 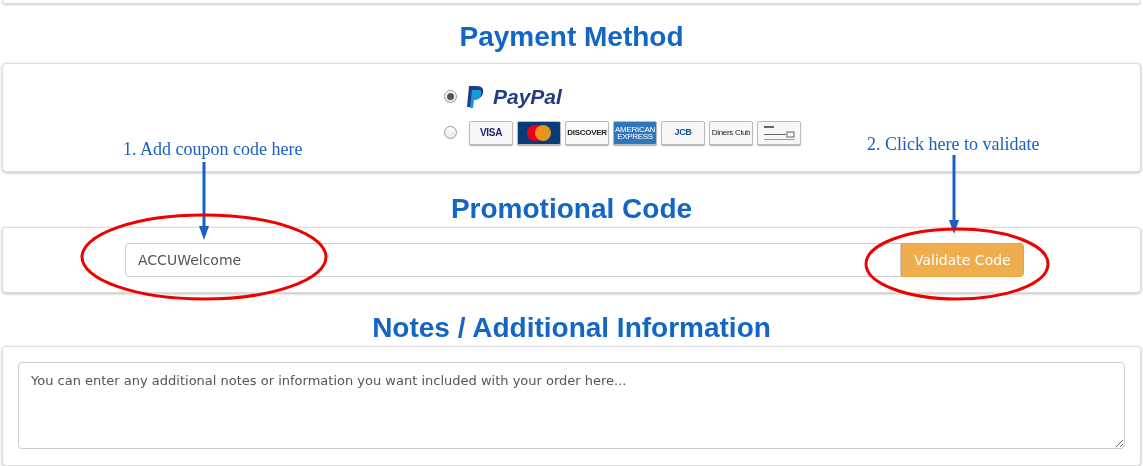 What do you see at coordinates (587, 132) in the screenshot?
I see `discover-logo: DISCOVER` at bounding box center [587, 132].